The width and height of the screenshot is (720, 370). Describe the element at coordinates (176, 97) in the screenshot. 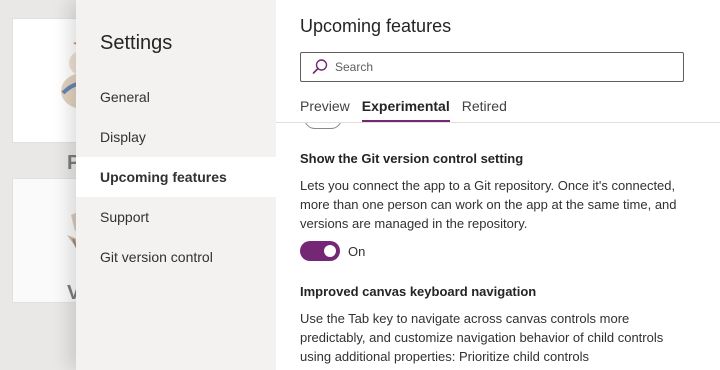

I see `nav-item-general: General` at that location.